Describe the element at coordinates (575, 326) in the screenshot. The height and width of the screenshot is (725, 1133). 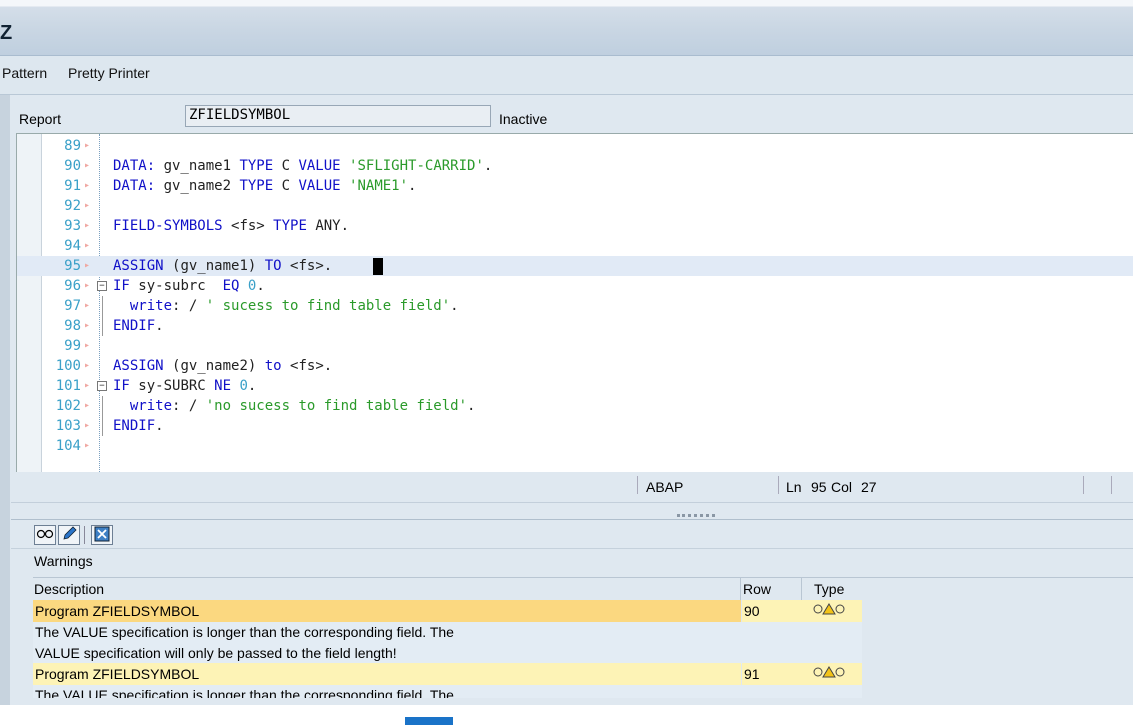
I see `code-line: 98 ▸ ENDIF.` at that location.